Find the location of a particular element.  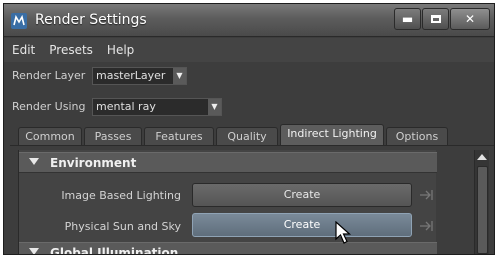

mouse-cursor-icon is located at coordinates (343, 232).